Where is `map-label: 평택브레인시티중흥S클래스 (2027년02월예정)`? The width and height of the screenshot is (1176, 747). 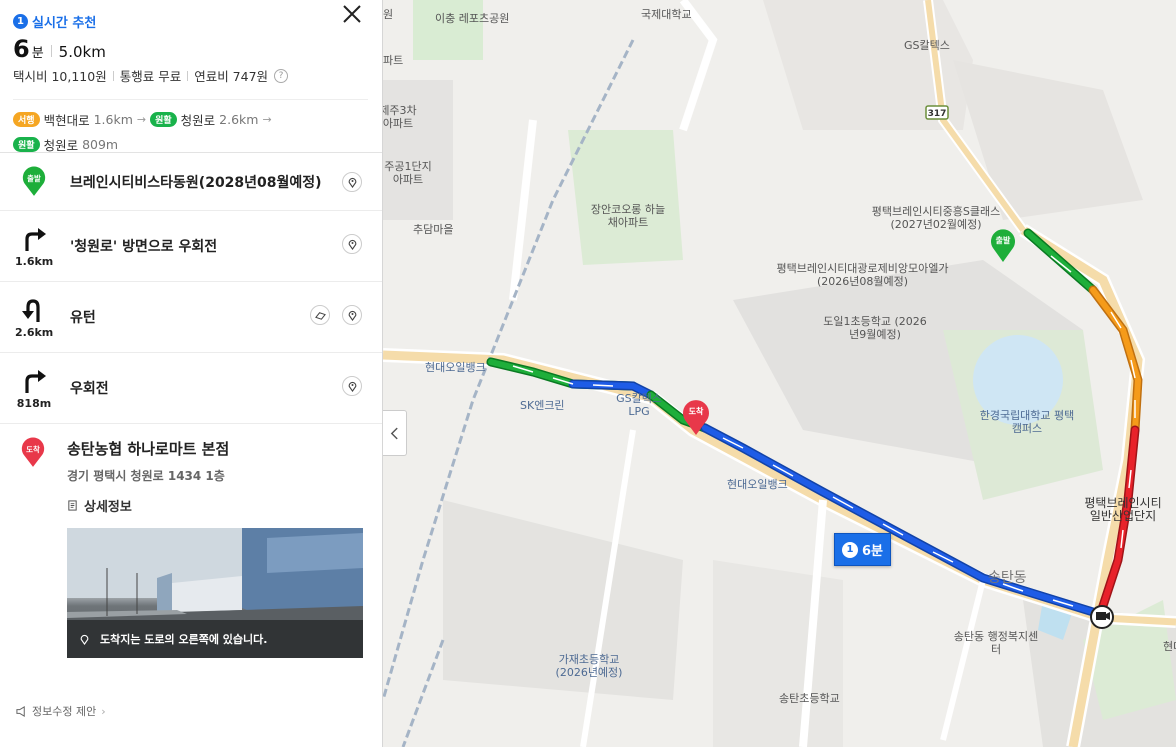 map-label: 평택브레인시티중흥S클래스 (2027년02월예정) is located at coordinates (936, 218).